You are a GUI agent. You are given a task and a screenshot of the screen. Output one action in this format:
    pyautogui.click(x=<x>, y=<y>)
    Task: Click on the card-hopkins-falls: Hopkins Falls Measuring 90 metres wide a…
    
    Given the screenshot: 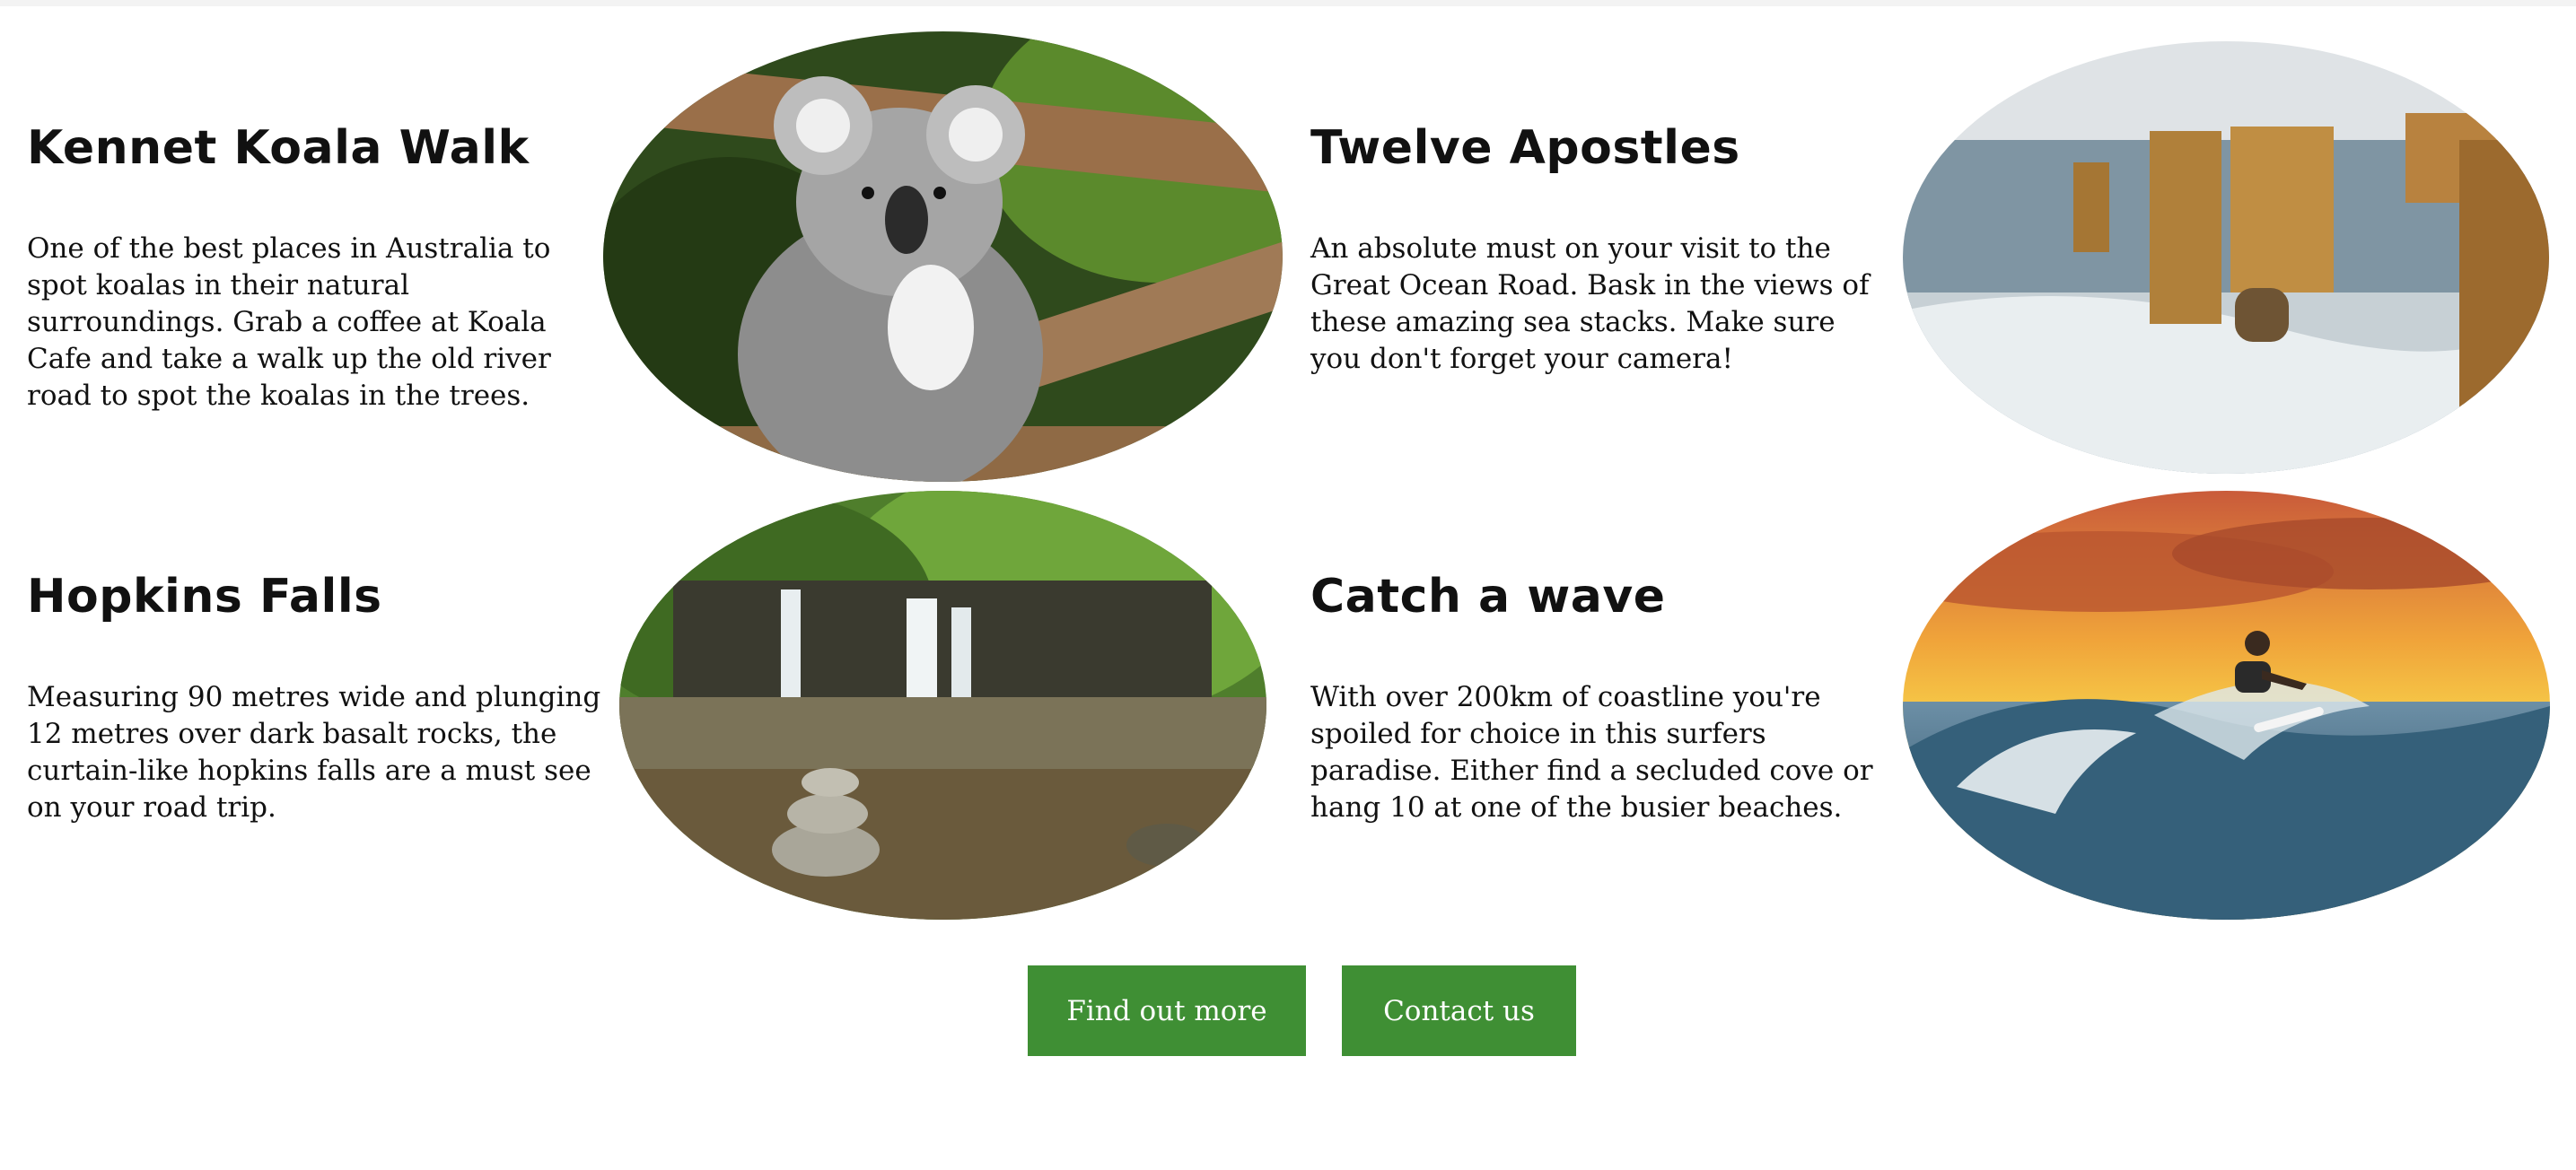 What is the action you would take?
    pyautogui.click(x=318, y=698)
    